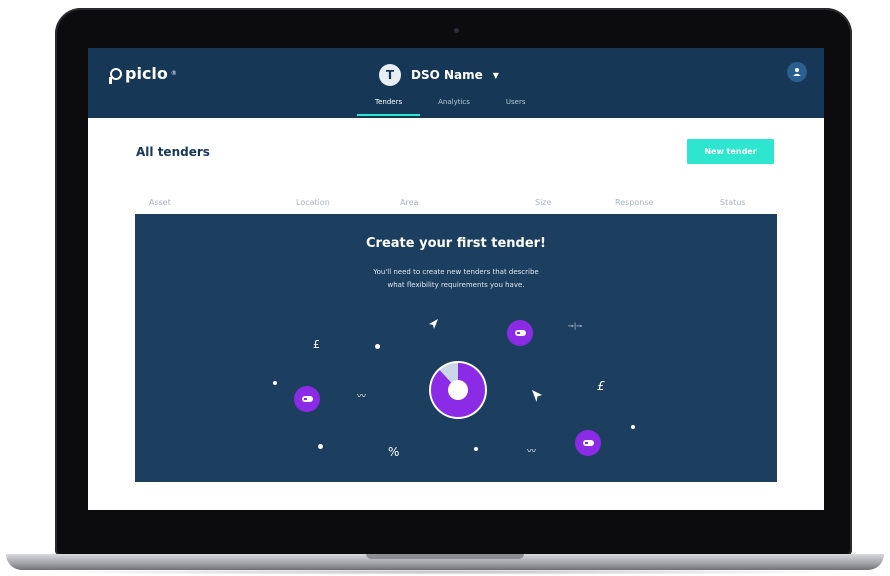 The width and height of the screenshot is (890, 576). Describe the element at coordinates (447, 75) in the screenshot. I see `organization-name: DSO Name` at that location.